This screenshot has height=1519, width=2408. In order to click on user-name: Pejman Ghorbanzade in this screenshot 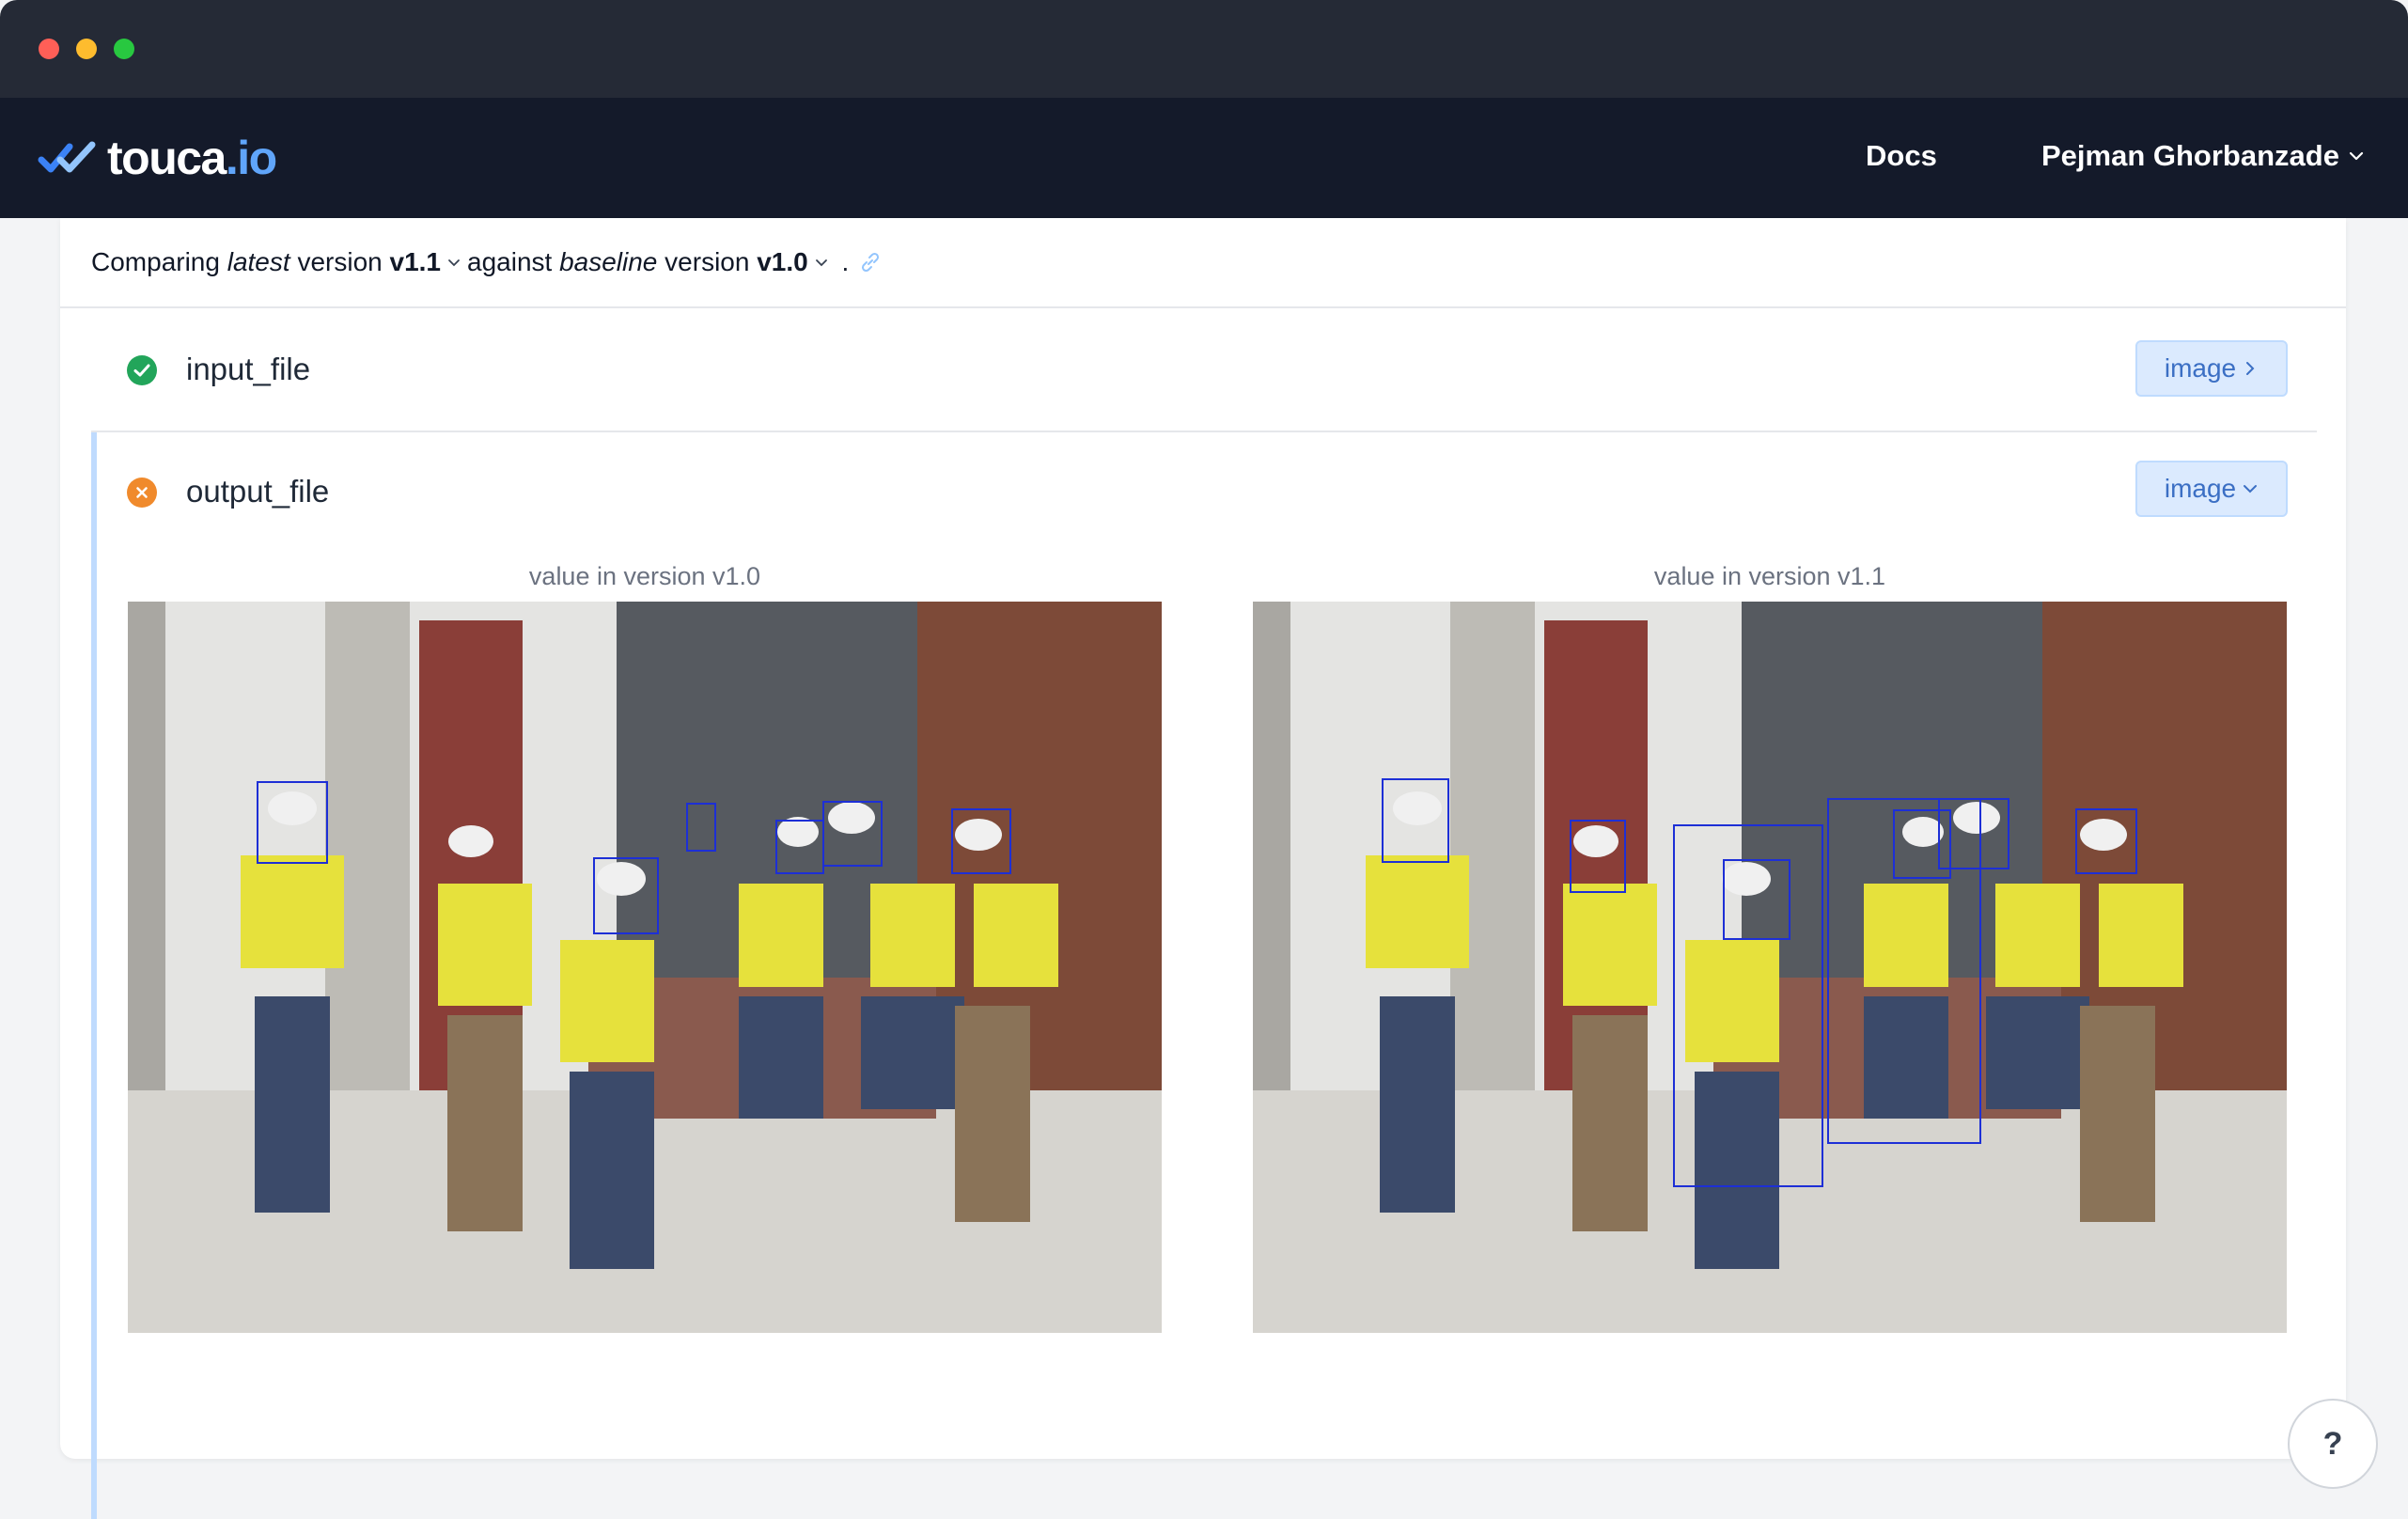, I will do `click(2190, 155)`.